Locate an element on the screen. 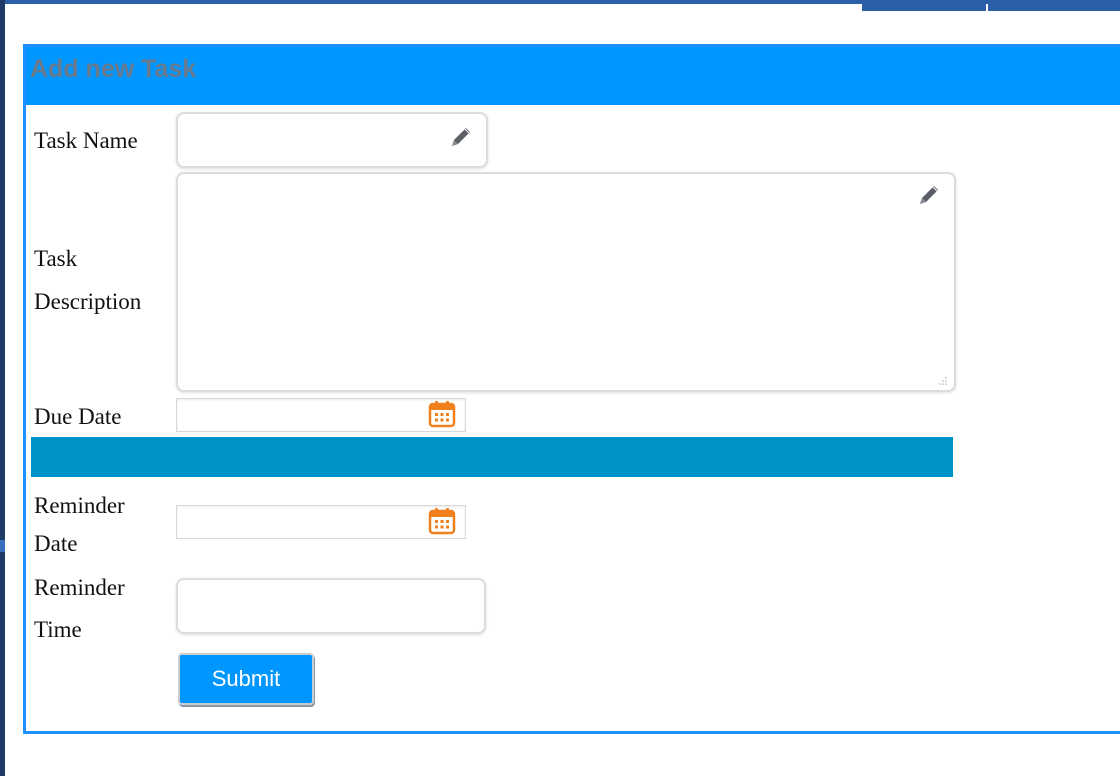 This screenshot has height=776, width=1120. reminder-date-label-line1: Reminder is located at coordinates (79, 505).